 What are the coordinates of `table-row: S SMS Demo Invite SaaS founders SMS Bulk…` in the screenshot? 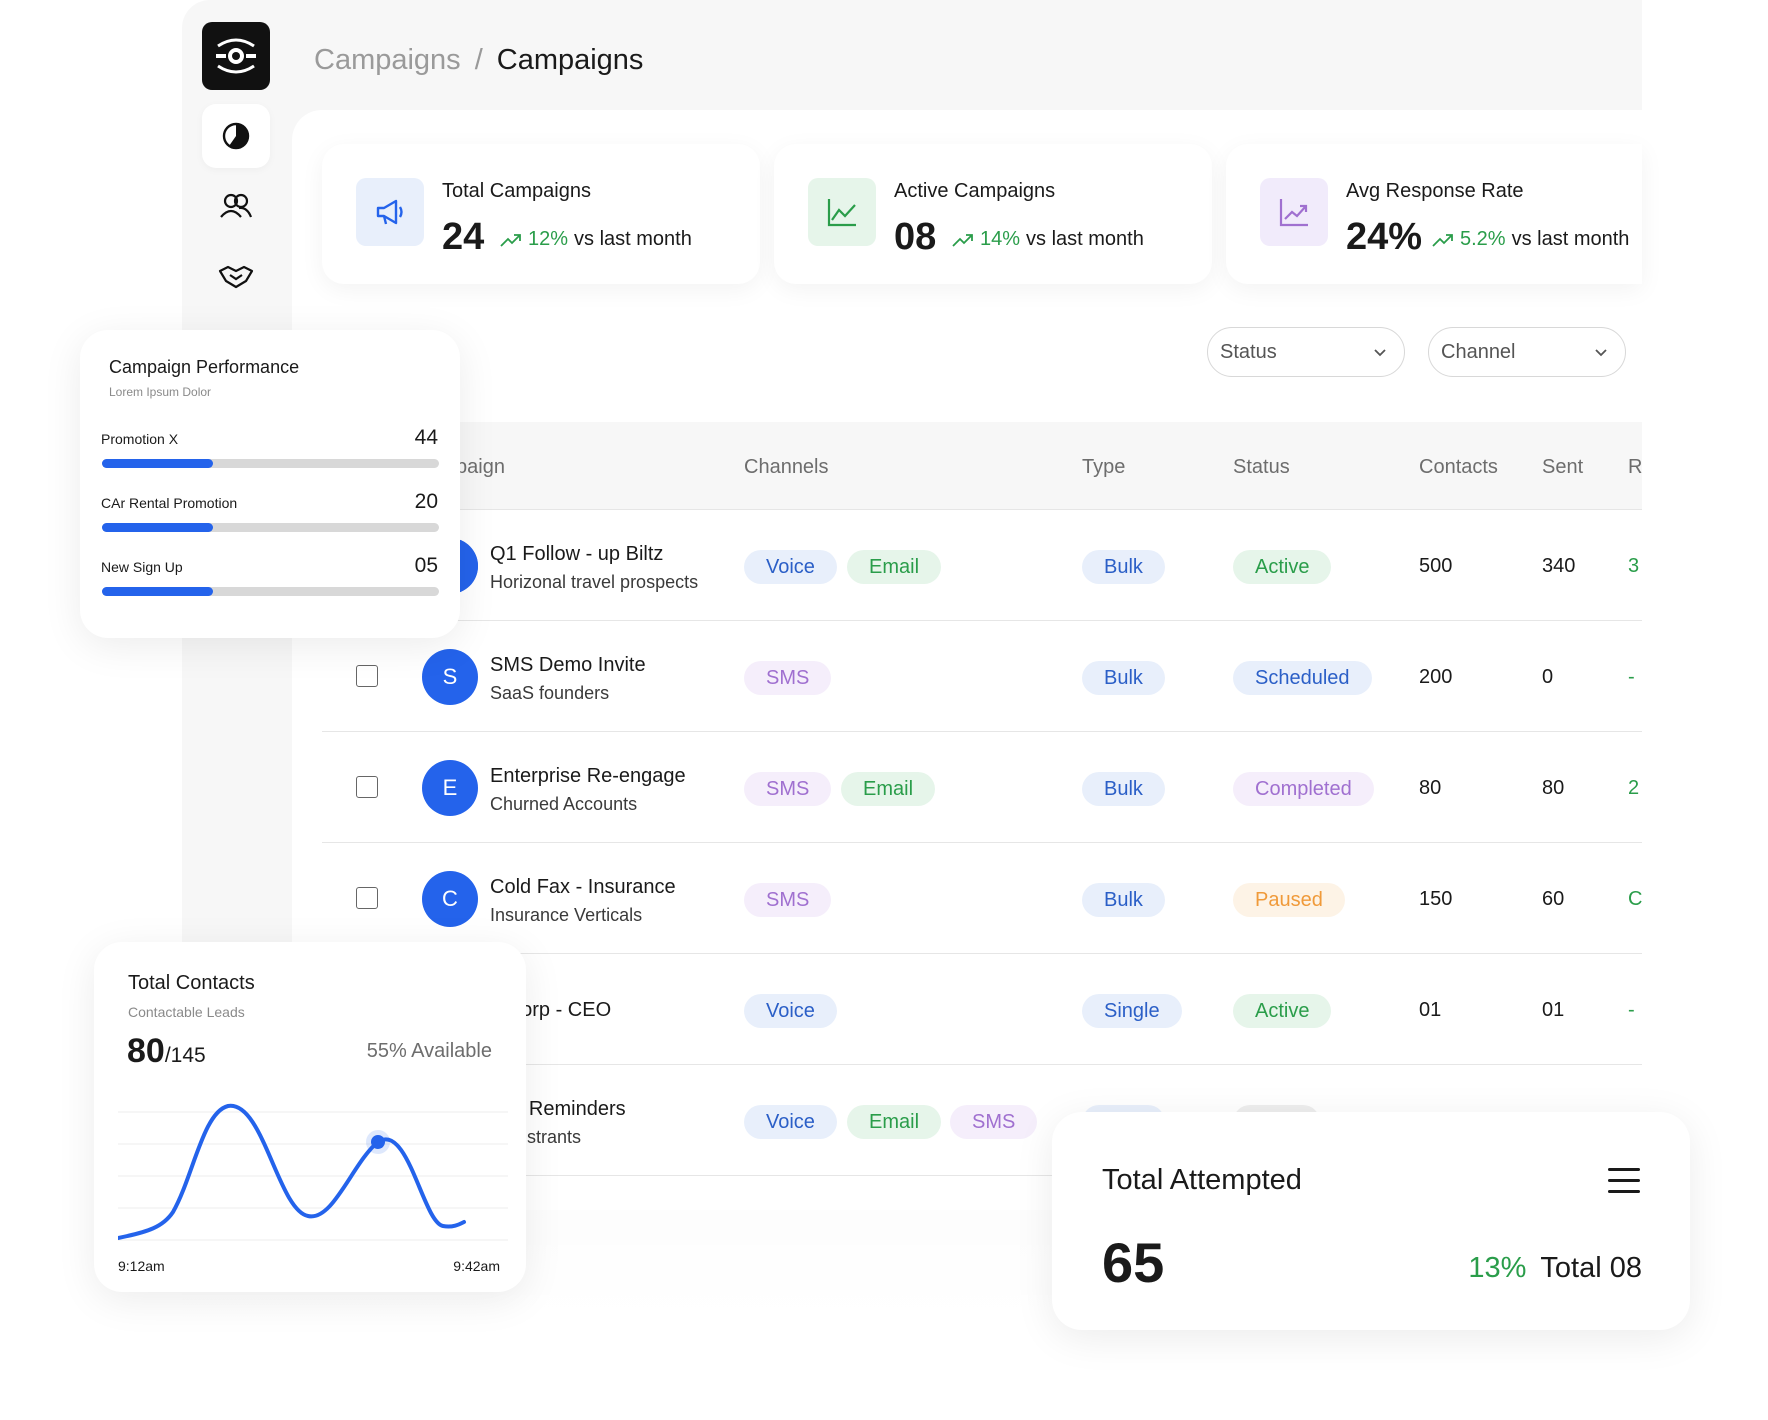 It's located at (982, 676).